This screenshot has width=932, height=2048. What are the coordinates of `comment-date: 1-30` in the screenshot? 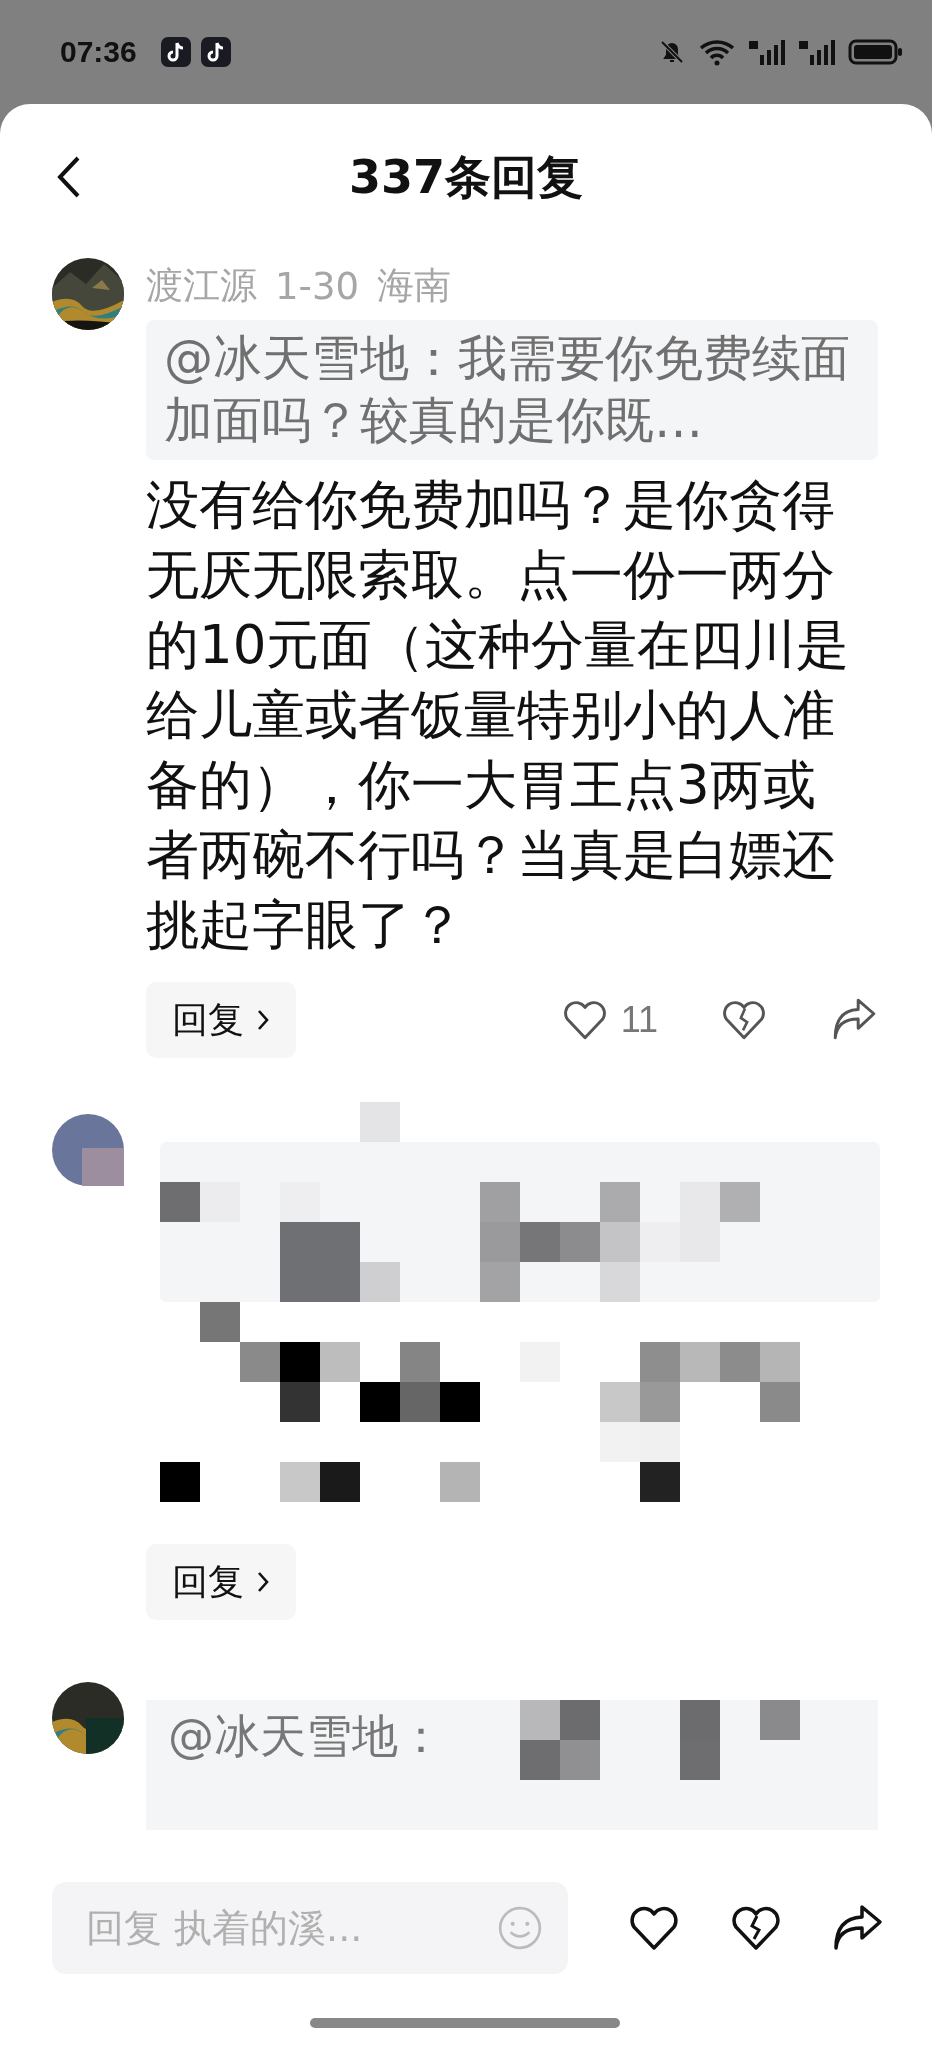 It's located at (317, 286).